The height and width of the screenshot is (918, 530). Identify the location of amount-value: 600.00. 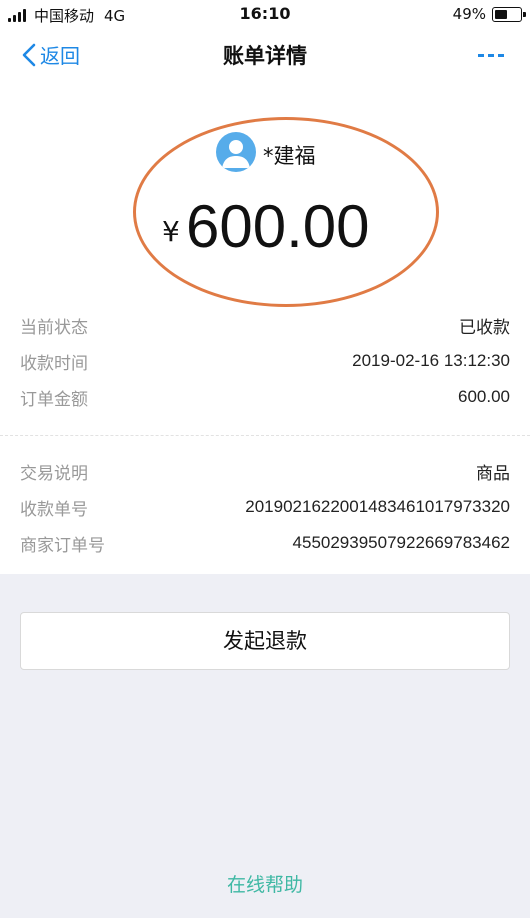
(278, 226).